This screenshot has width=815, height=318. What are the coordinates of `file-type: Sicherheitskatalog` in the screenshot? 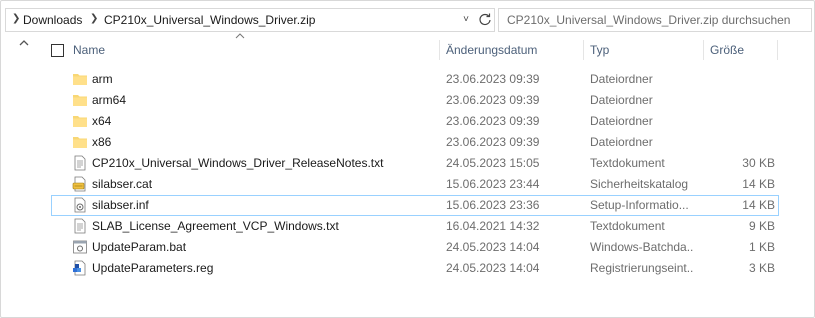 It's located at (639, 184).